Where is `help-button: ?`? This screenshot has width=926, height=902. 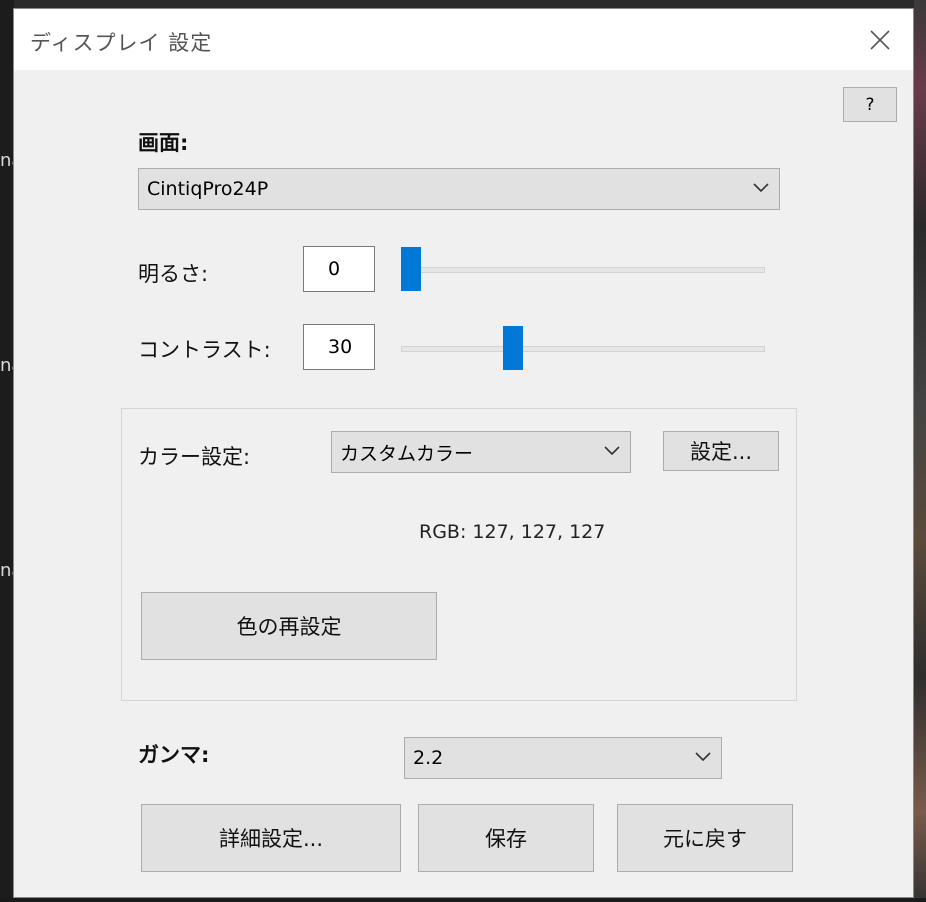 help-button: ? is located at coordinates (870, 104).